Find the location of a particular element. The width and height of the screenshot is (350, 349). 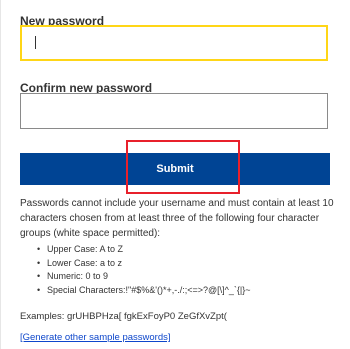

rule-lower-case: Lower Case: a to z is located at coordinates (143, 264).